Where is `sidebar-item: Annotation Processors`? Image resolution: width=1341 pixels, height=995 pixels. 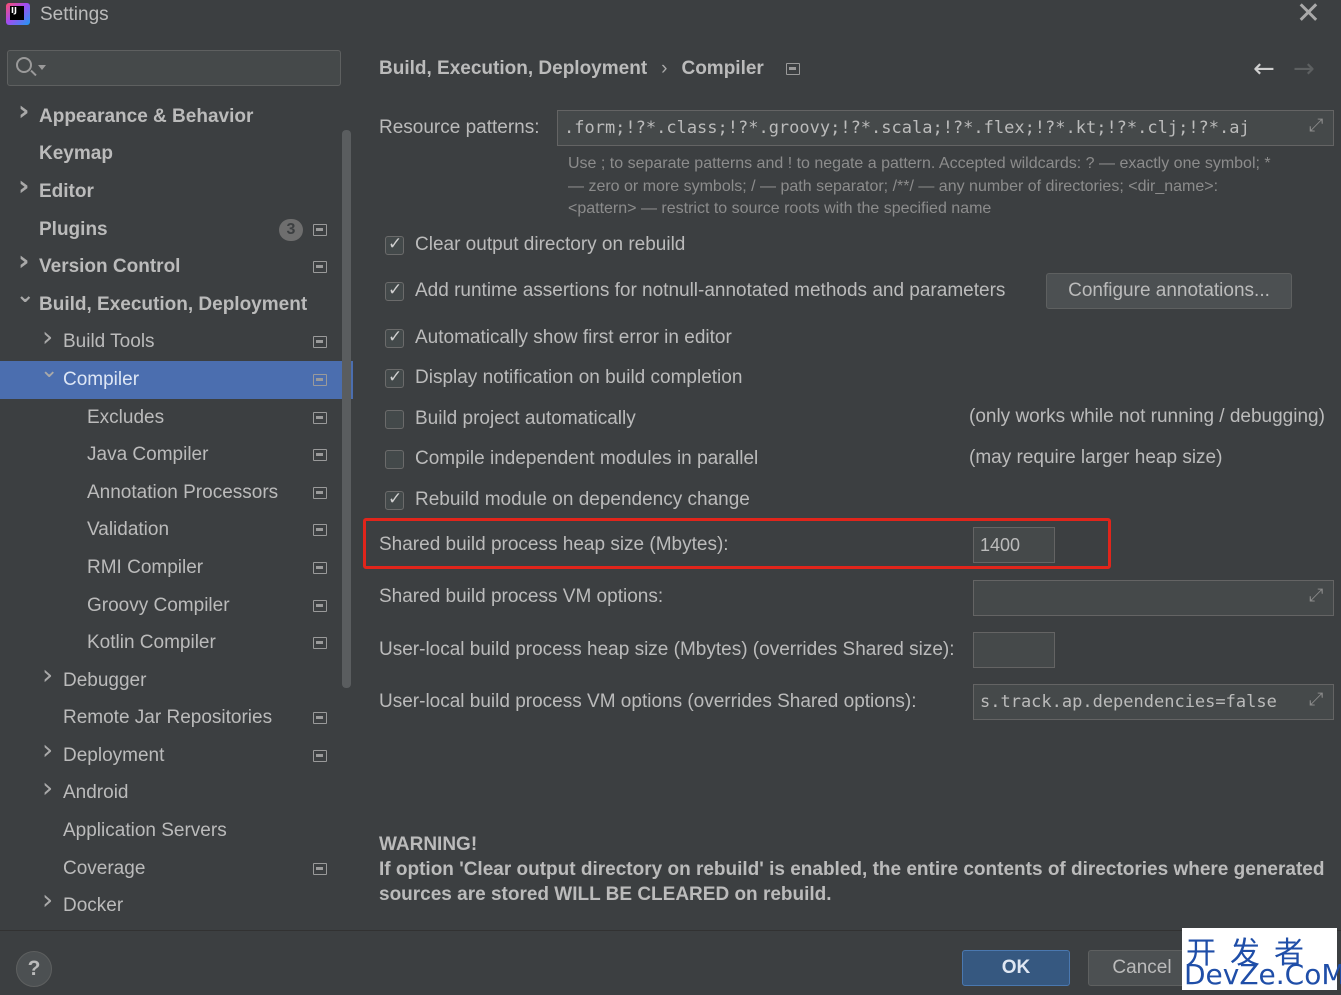 sidebar-item: Annotation Processors is located at coordinates (176, 493).